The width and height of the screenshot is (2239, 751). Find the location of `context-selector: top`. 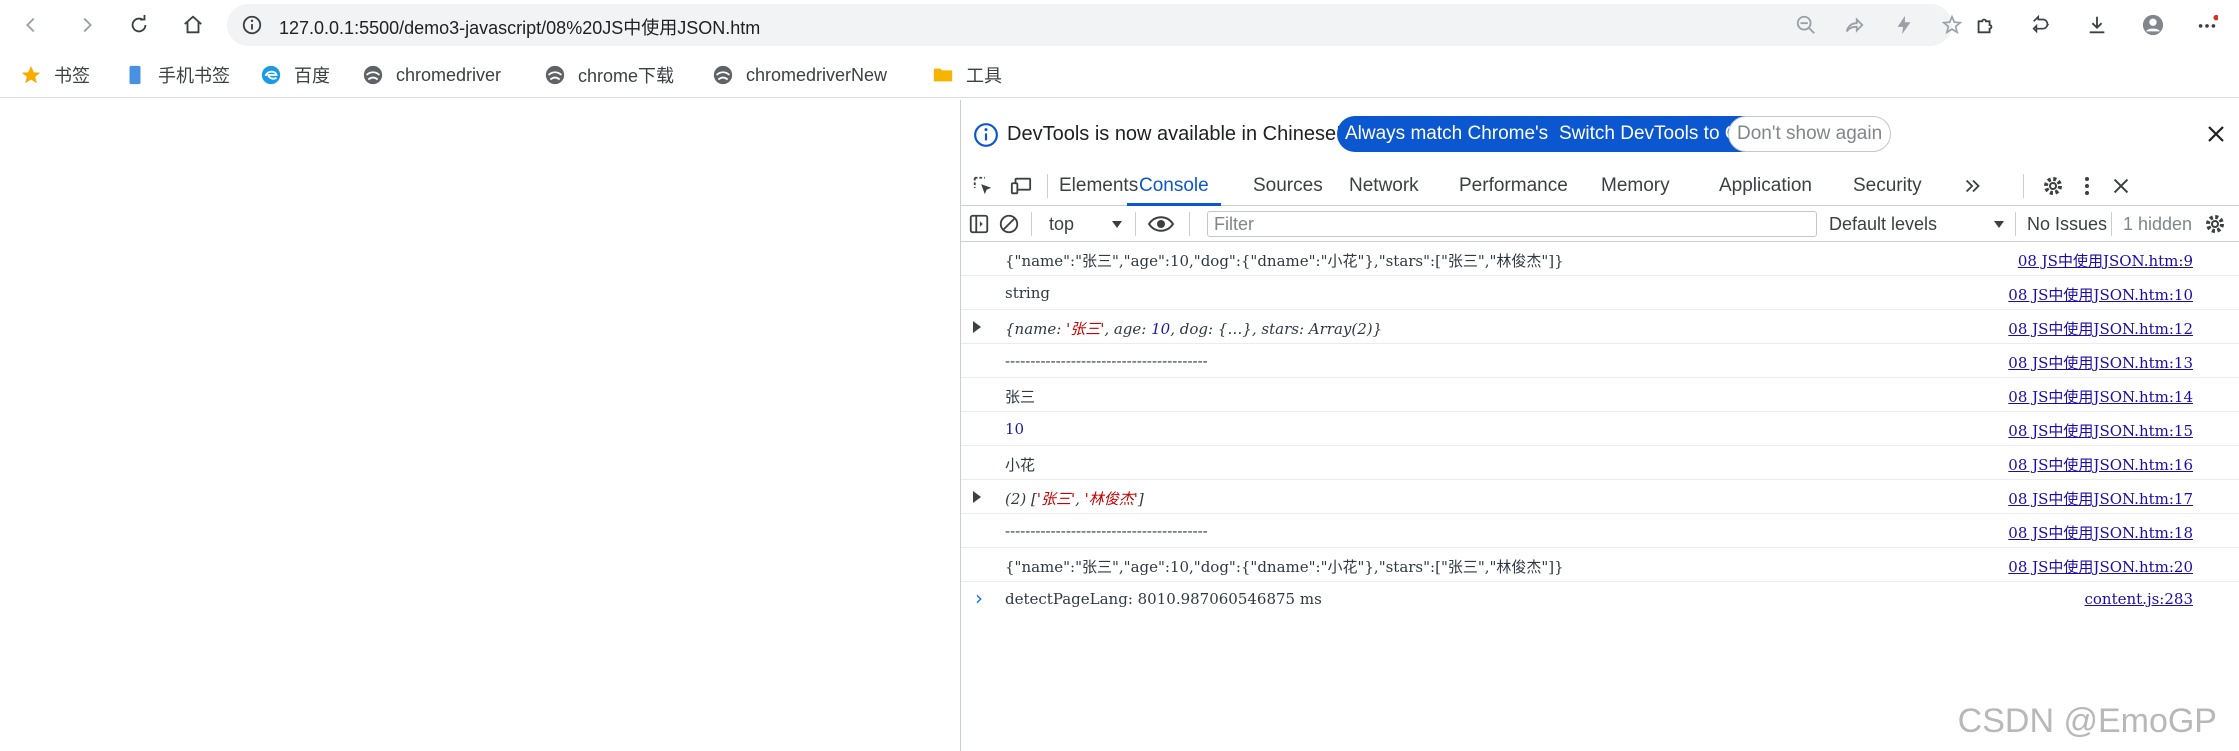

context-selector: top is located at coordinates (1061, 224).